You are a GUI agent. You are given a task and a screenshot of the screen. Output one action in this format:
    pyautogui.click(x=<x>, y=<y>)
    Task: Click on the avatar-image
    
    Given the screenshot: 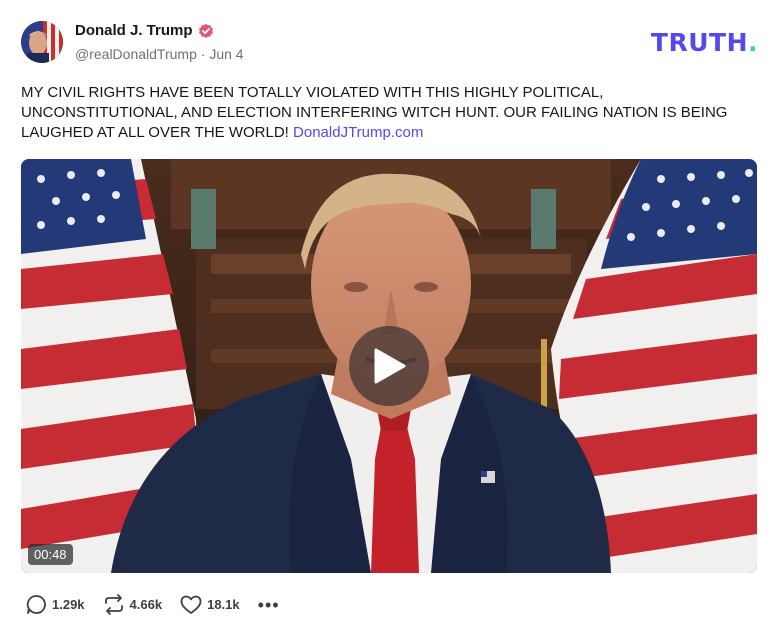 What is the action you would take?
    pyautogui.click(x=42, y=42)
    